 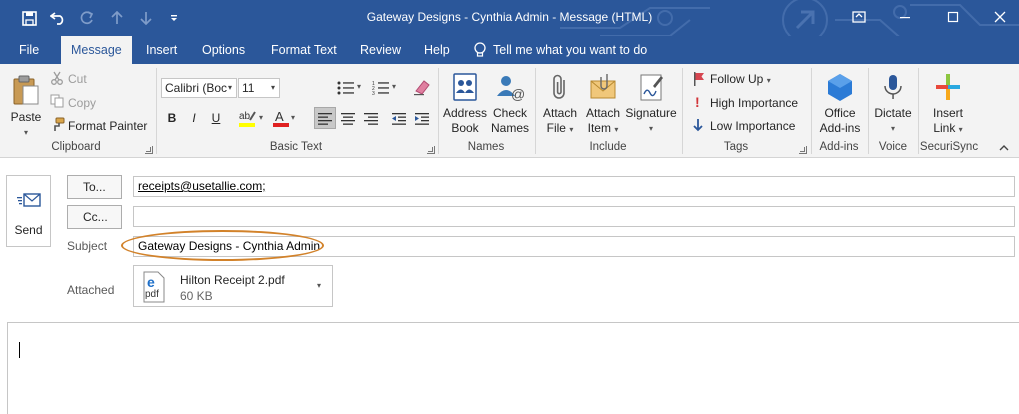 I want to click on cut-icon, so click(x=57, y=78).